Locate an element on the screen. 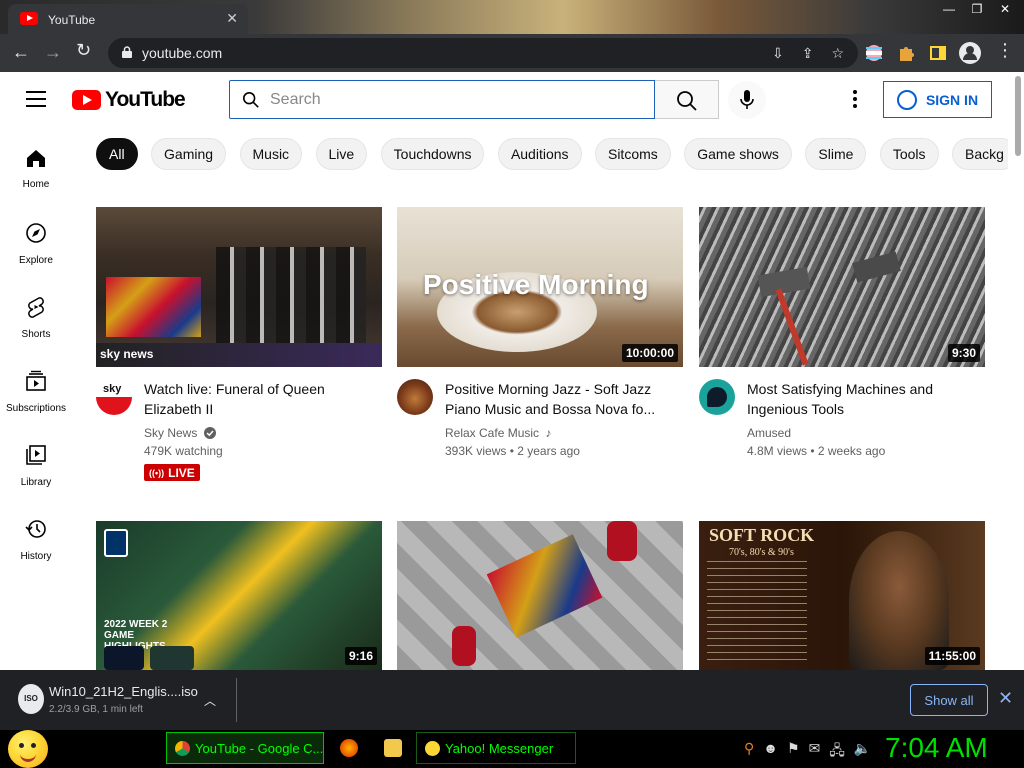 The image size is (1024, 768). browser-menu-icon: ⋮ is located at coordinates (1005, 50).